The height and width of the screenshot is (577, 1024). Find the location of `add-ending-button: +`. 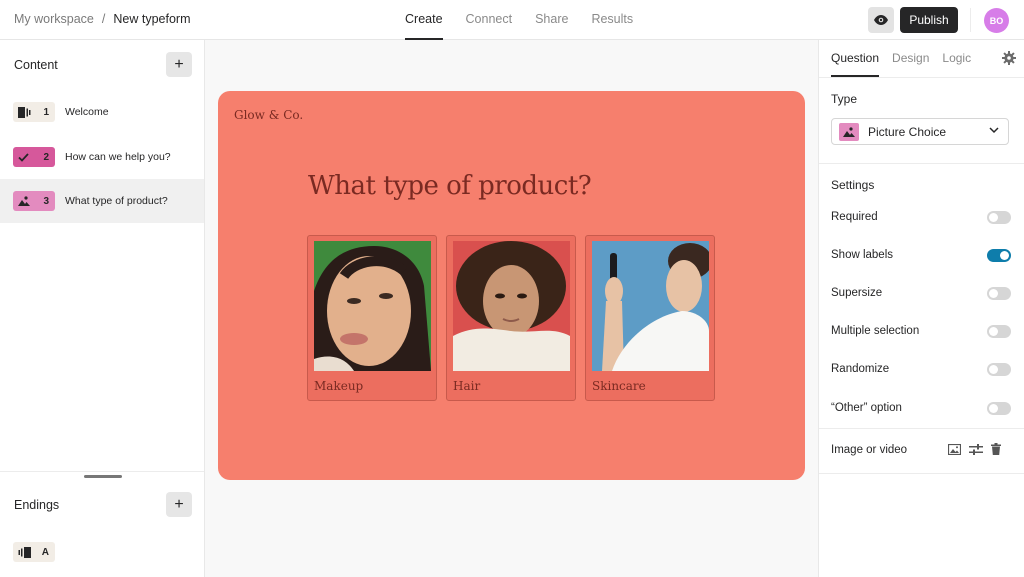

add-ending-button: + is located at coordinates (179, 504).